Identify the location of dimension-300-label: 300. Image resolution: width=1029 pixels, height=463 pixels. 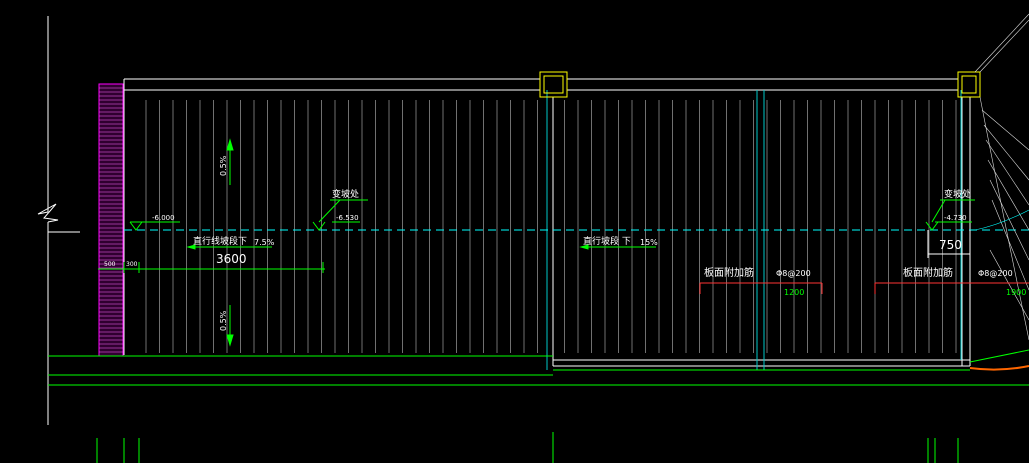
(132, 264).